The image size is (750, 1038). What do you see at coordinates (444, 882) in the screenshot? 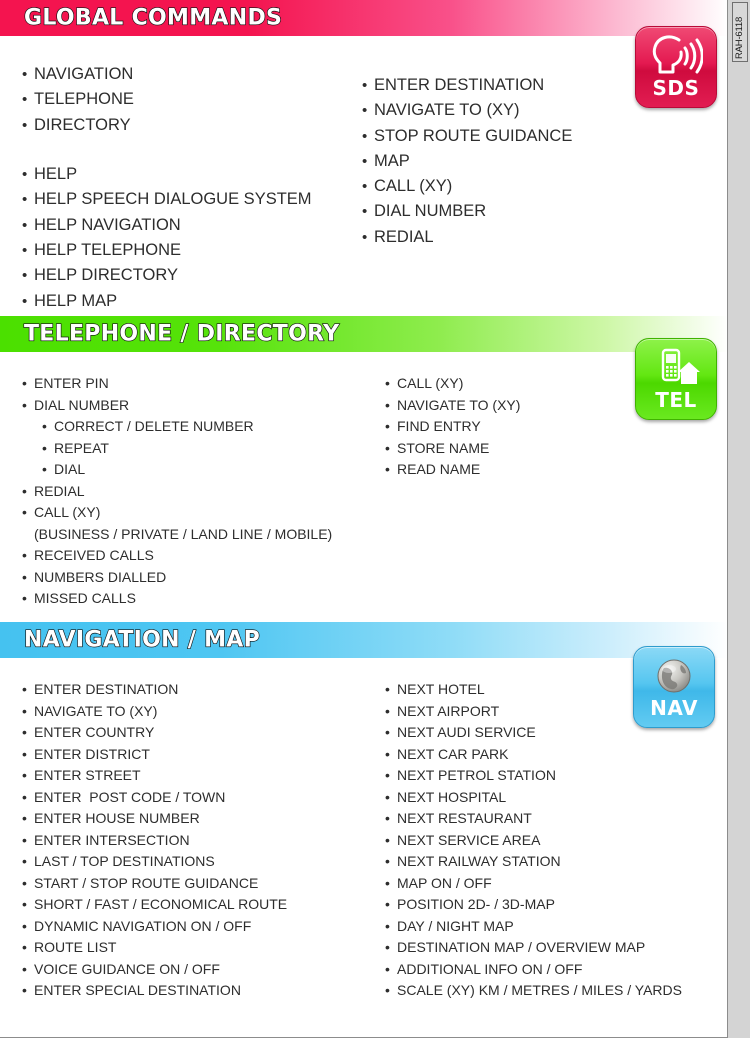
I see `command-label: MAP ON / OFF` at bounding box center [444, 882].